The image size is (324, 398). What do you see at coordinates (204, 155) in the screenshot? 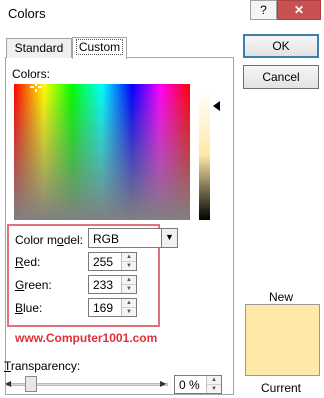
I see `luminance-slider` at bounding box center [204, 155].